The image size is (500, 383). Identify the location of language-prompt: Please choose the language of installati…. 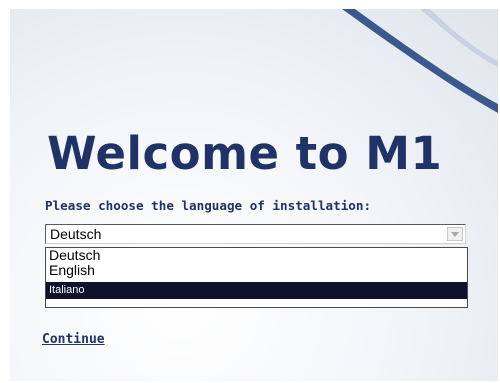
(208, 205).